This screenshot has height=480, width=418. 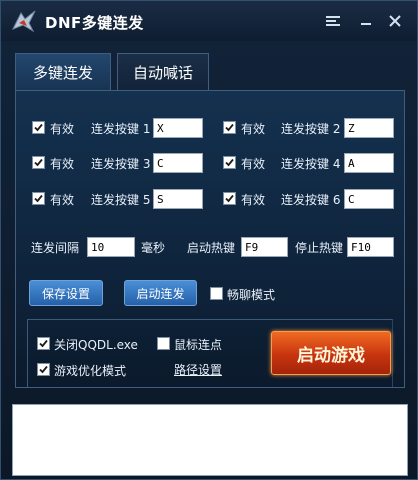 I want to click on mouse-click-checkbox, so click(x=163, y=343).